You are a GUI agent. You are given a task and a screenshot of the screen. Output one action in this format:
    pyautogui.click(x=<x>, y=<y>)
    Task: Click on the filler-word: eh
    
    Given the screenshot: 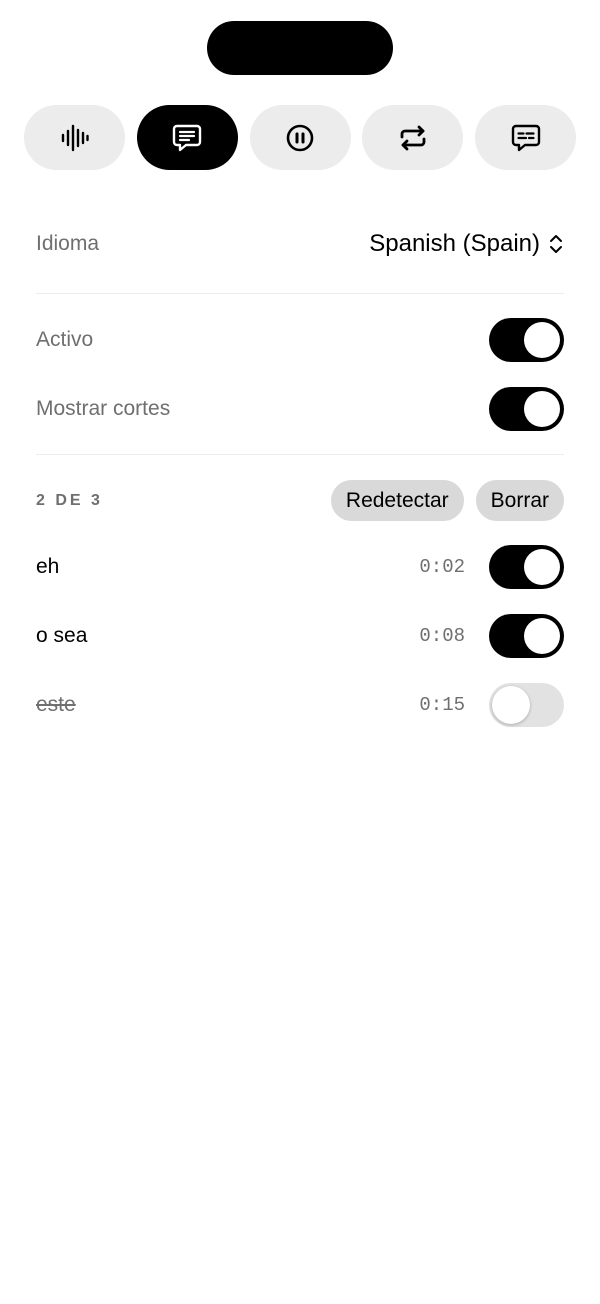 What is the action you would take?
    pyautogui.click(x=48, y=566)
    